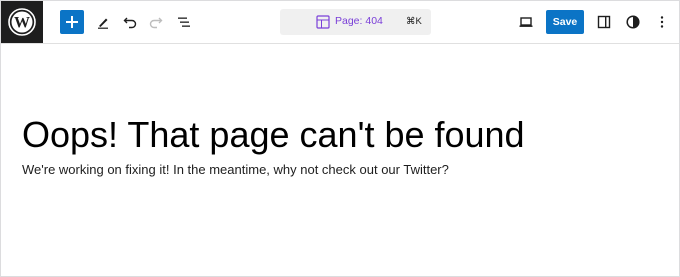 This screenshot has width=680, height=277. I want to click on redo-button, so click(156, 22).